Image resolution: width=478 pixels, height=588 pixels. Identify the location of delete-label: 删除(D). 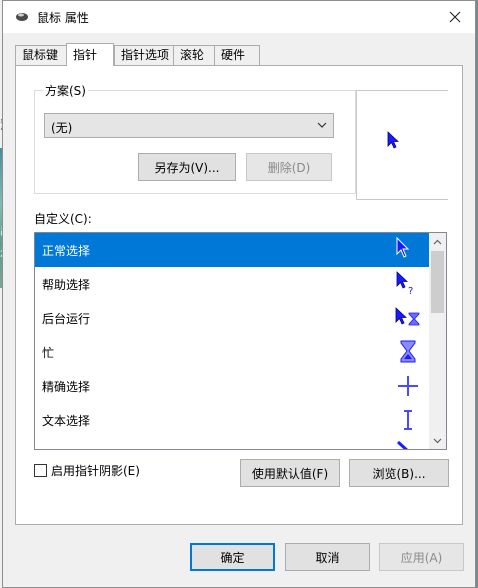
(289, 167).